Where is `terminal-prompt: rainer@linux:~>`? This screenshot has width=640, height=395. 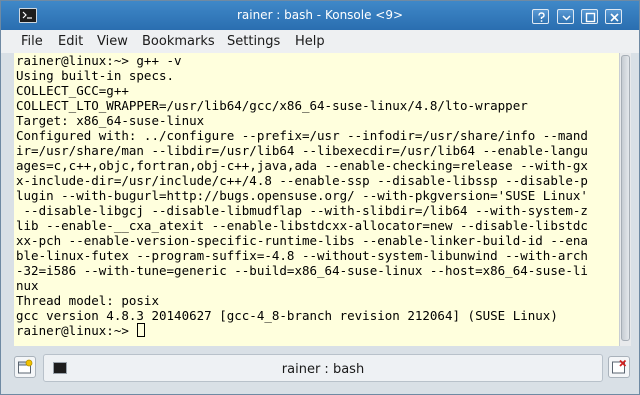 terminal-prompt: rainer@linux:~> is located at coordinates (76, 330).